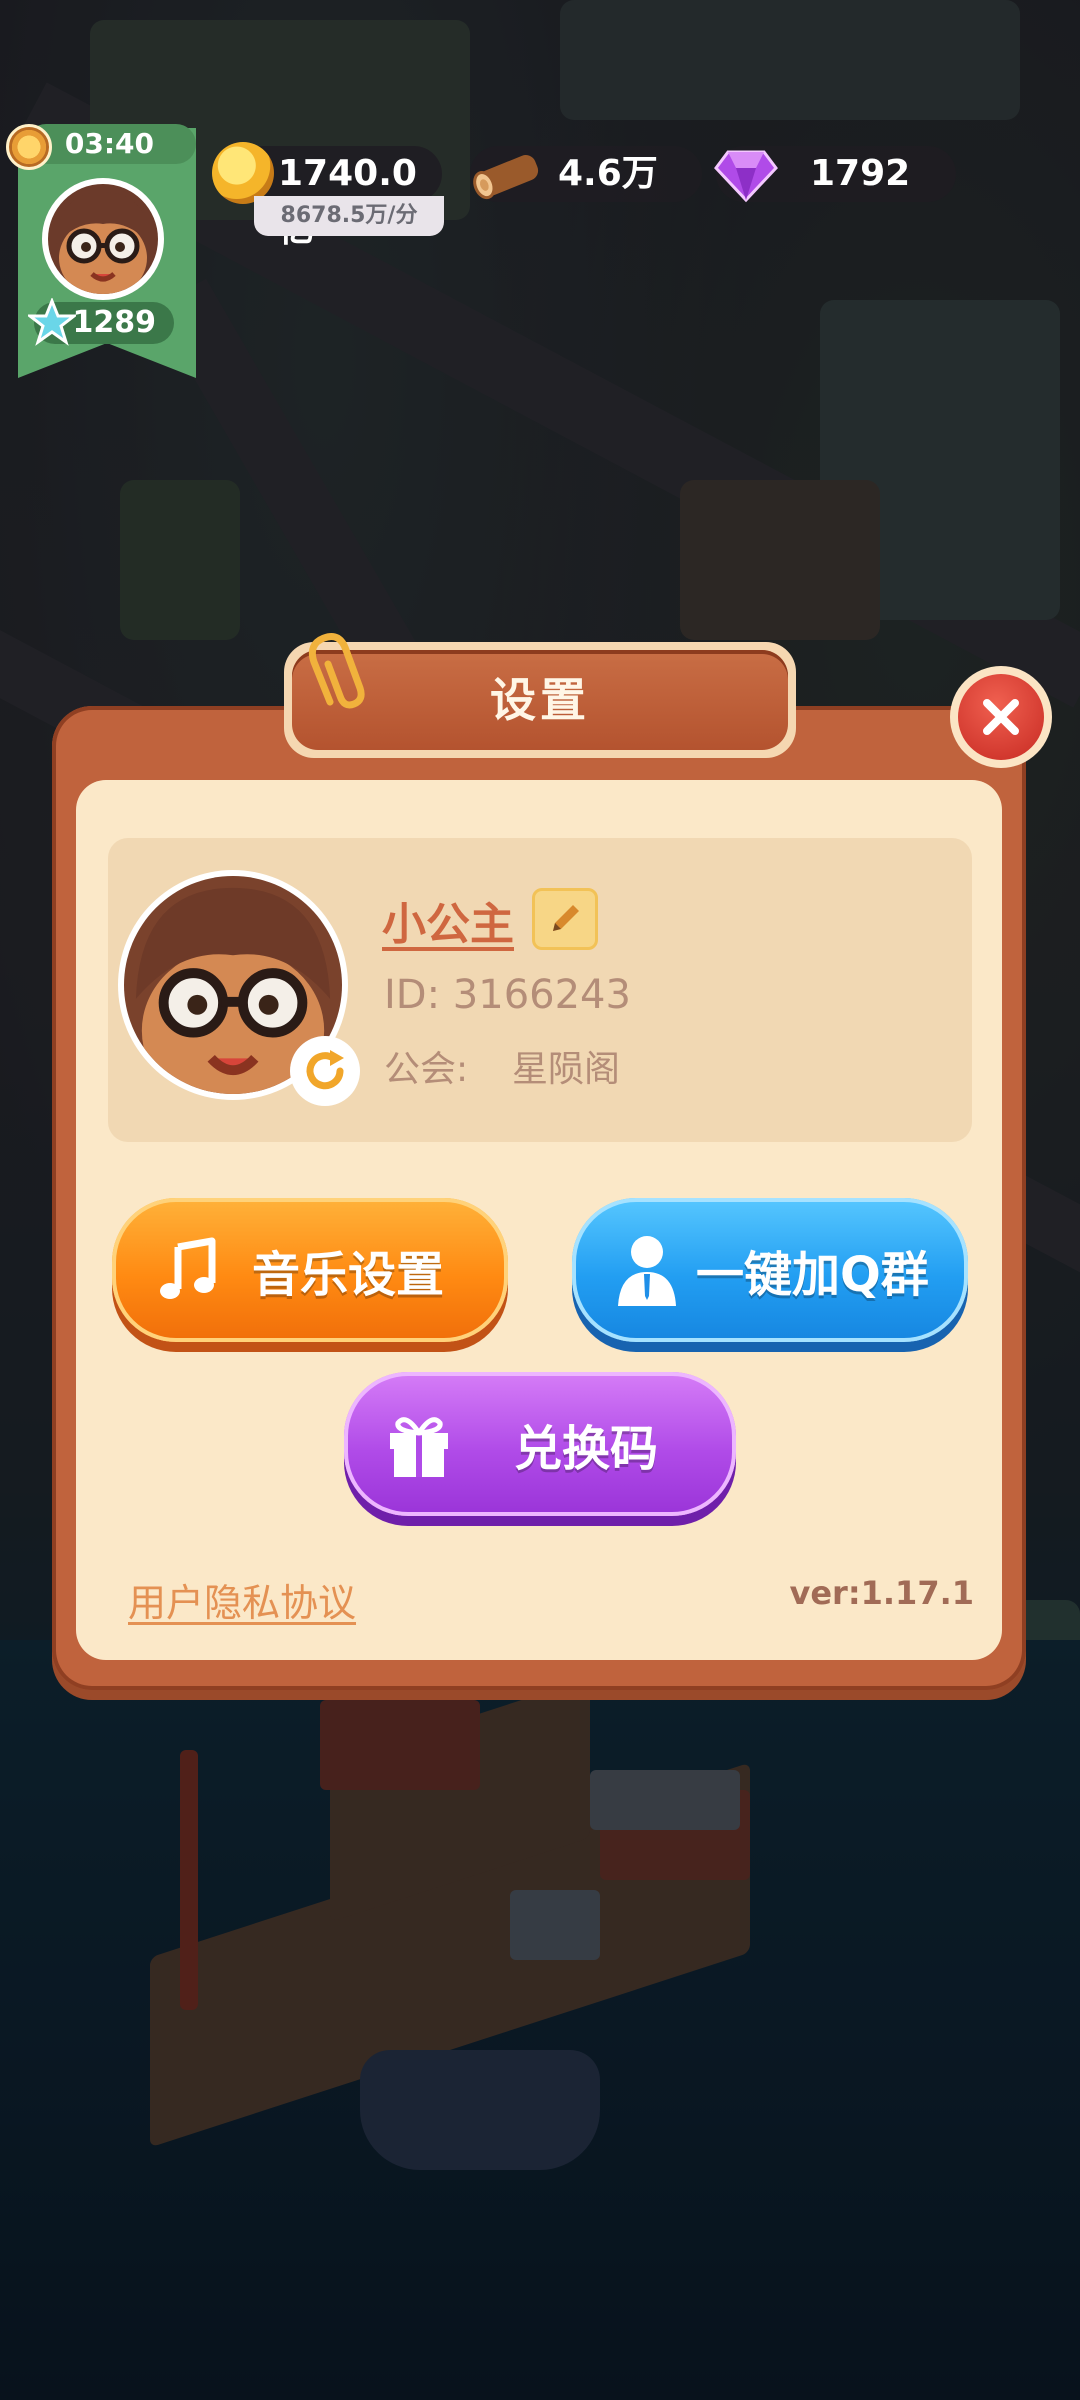 The width and height of the screenshot is (1080, 2400). I want to click on player-name: 小公主, so click(448, 924).